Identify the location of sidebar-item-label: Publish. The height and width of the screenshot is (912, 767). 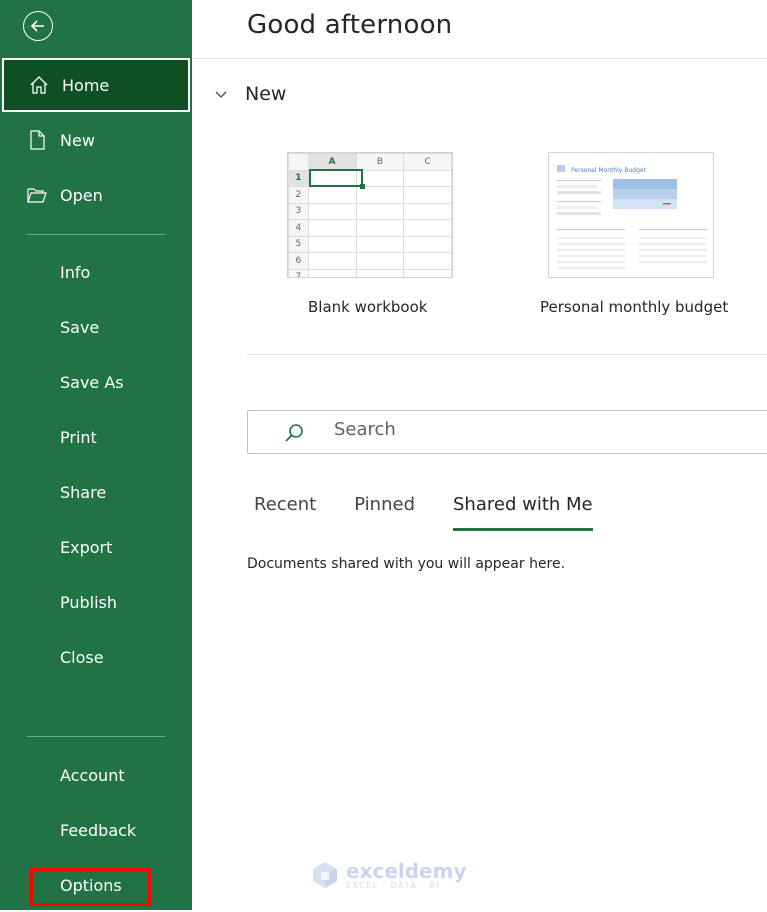
(89, 602).